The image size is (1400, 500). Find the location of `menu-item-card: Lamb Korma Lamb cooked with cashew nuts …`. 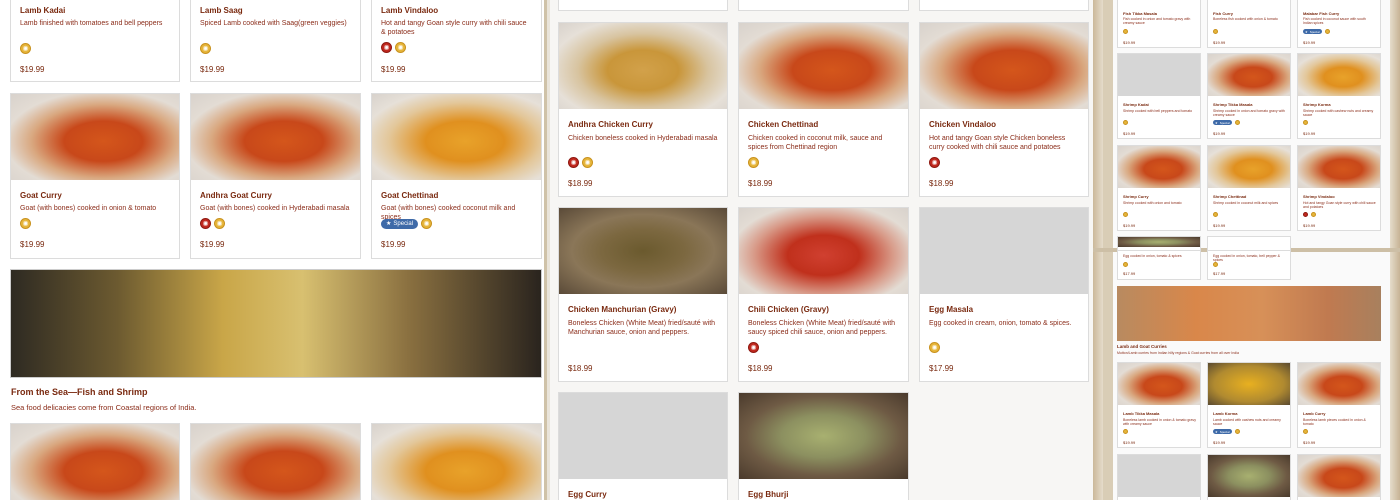

menu-item-card: Lamb Korma Lamb cooked with cashew nuts … is located at coordinates (1249, 405).